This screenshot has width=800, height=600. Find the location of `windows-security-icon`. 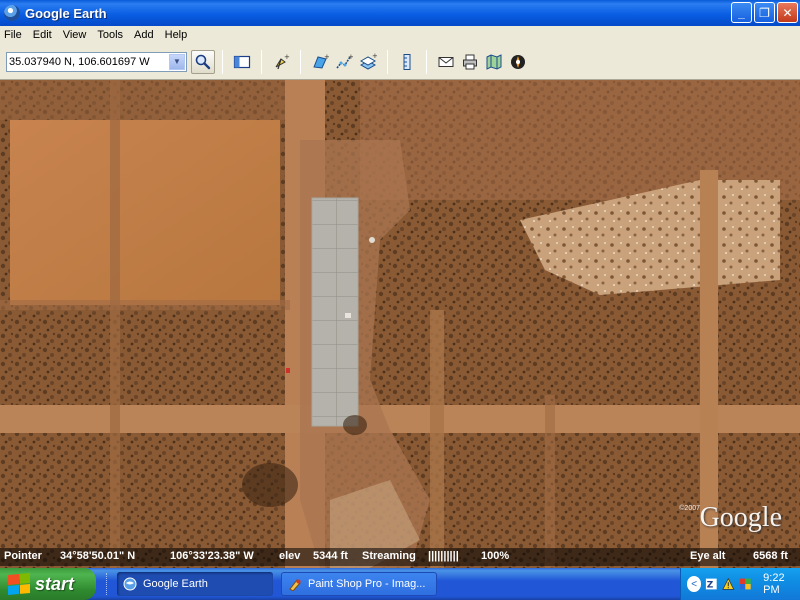

windows-security-icon is located at coordinates (745, 584).